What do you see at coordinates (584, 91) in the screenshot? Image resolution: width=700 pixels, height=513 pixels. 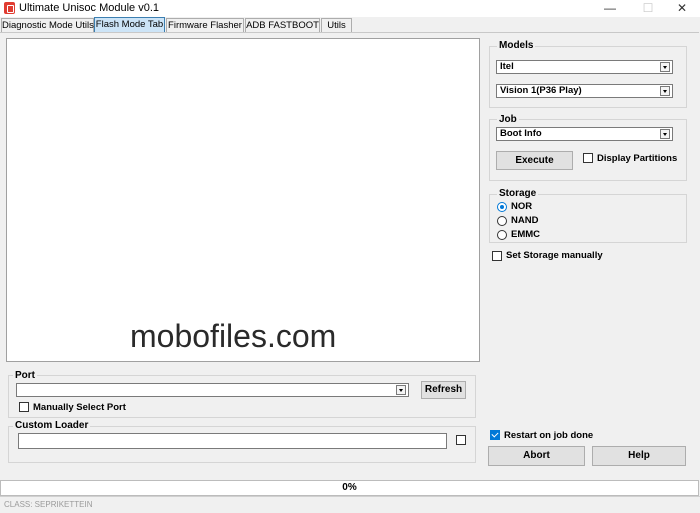 I see `model-select: Vision 1(P36 Play)` at bounding box center [584, 91].